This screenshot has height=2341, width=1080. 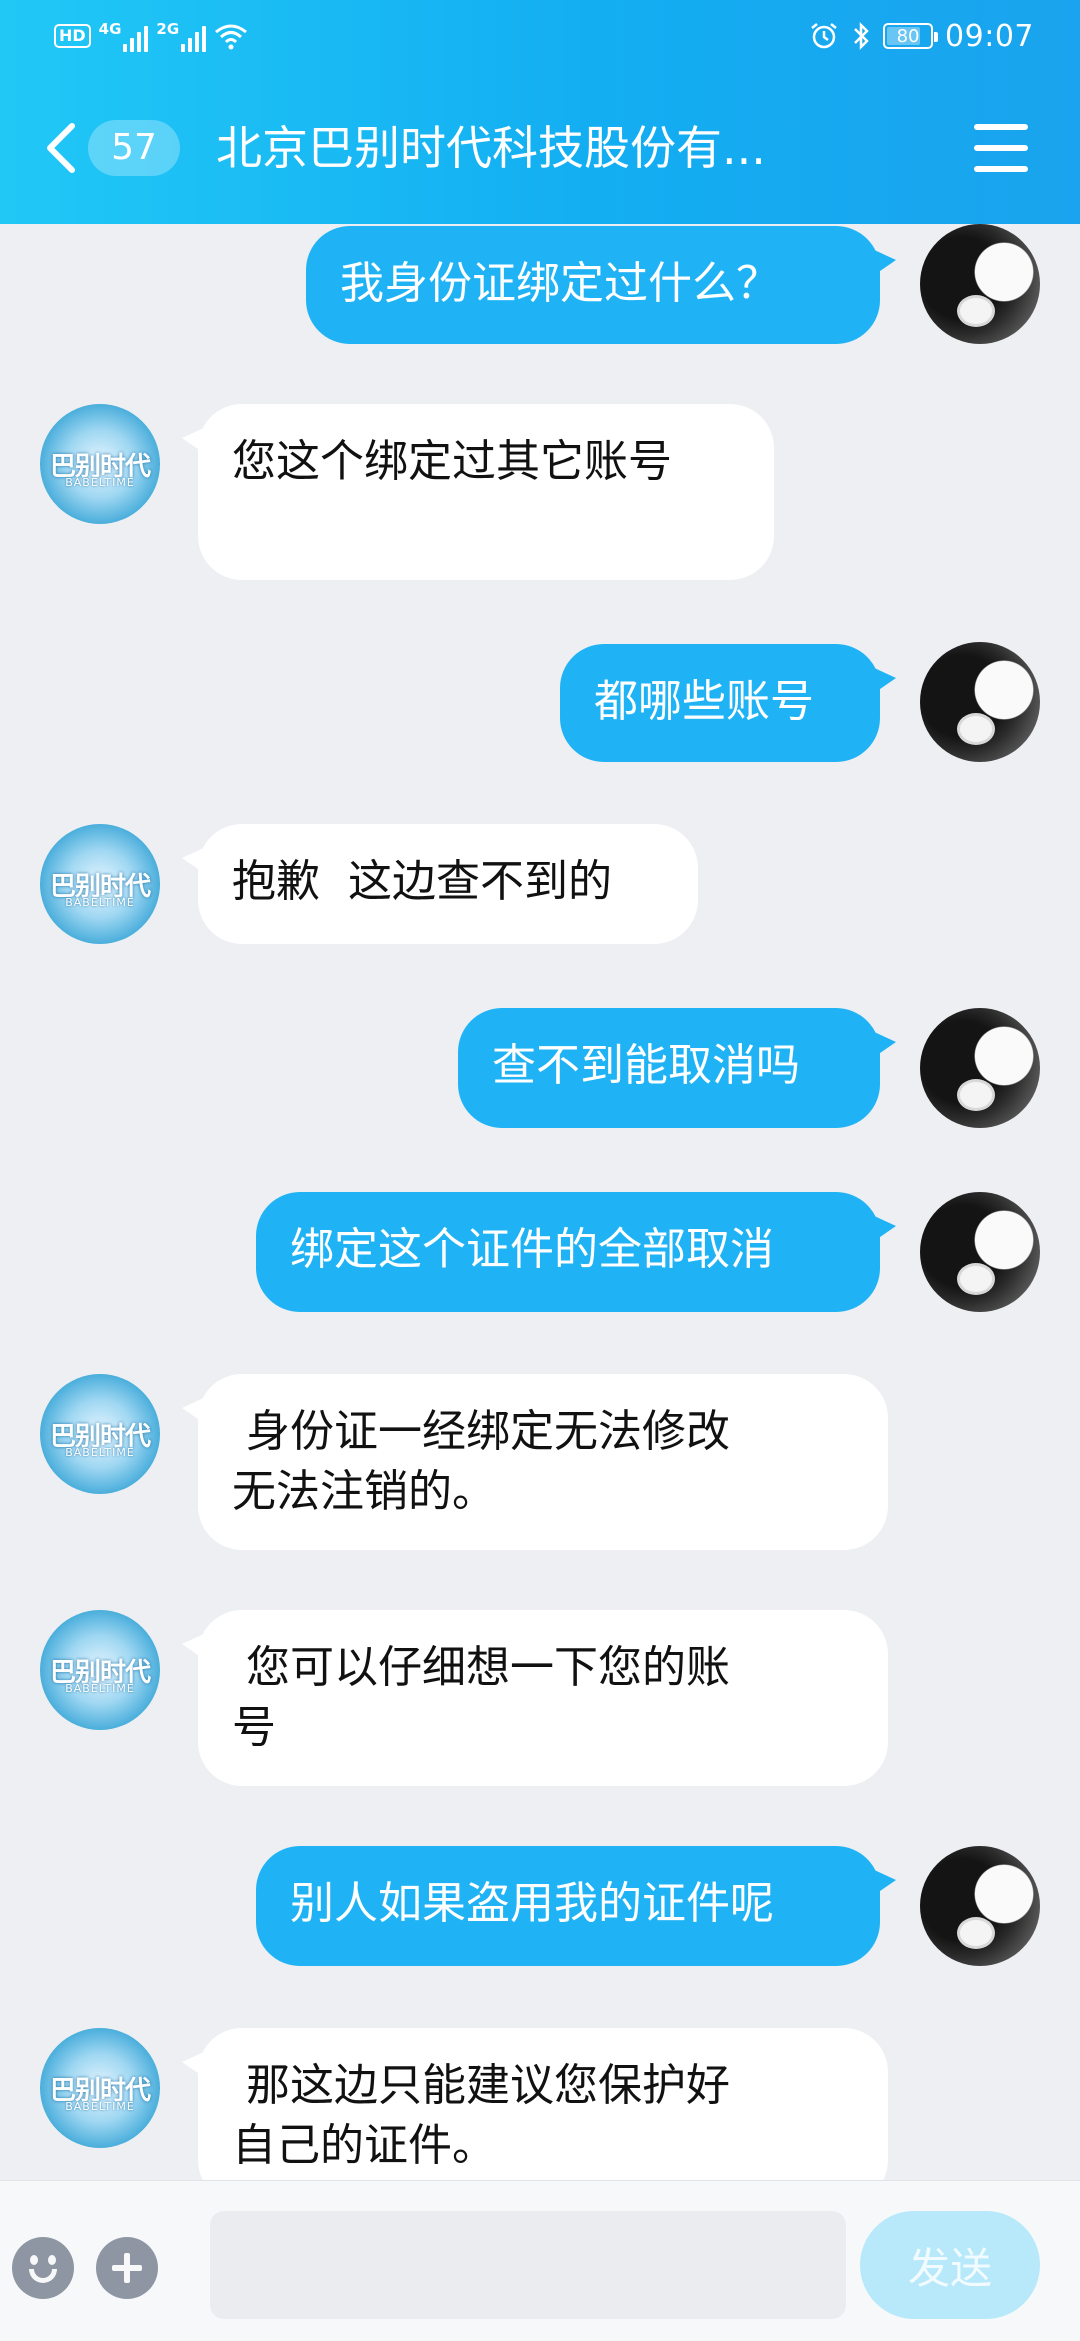 What do you see at coordinates (728, 703) in the screenshot?
I see `message-bubble-user: 都哪些账号` at bounding box center [728, 703].